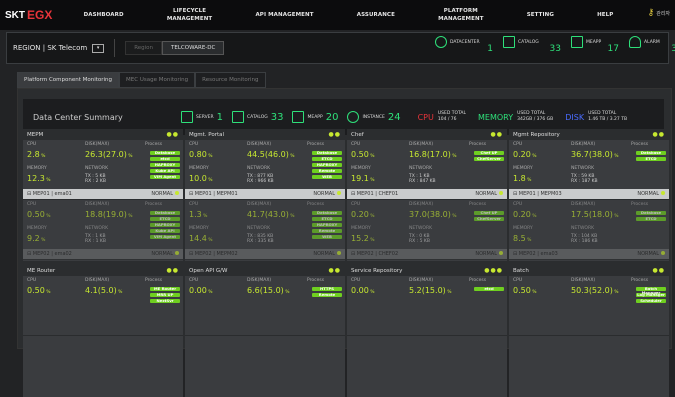  I want to click on card-header: ME Router ●●, so click(103, 270).